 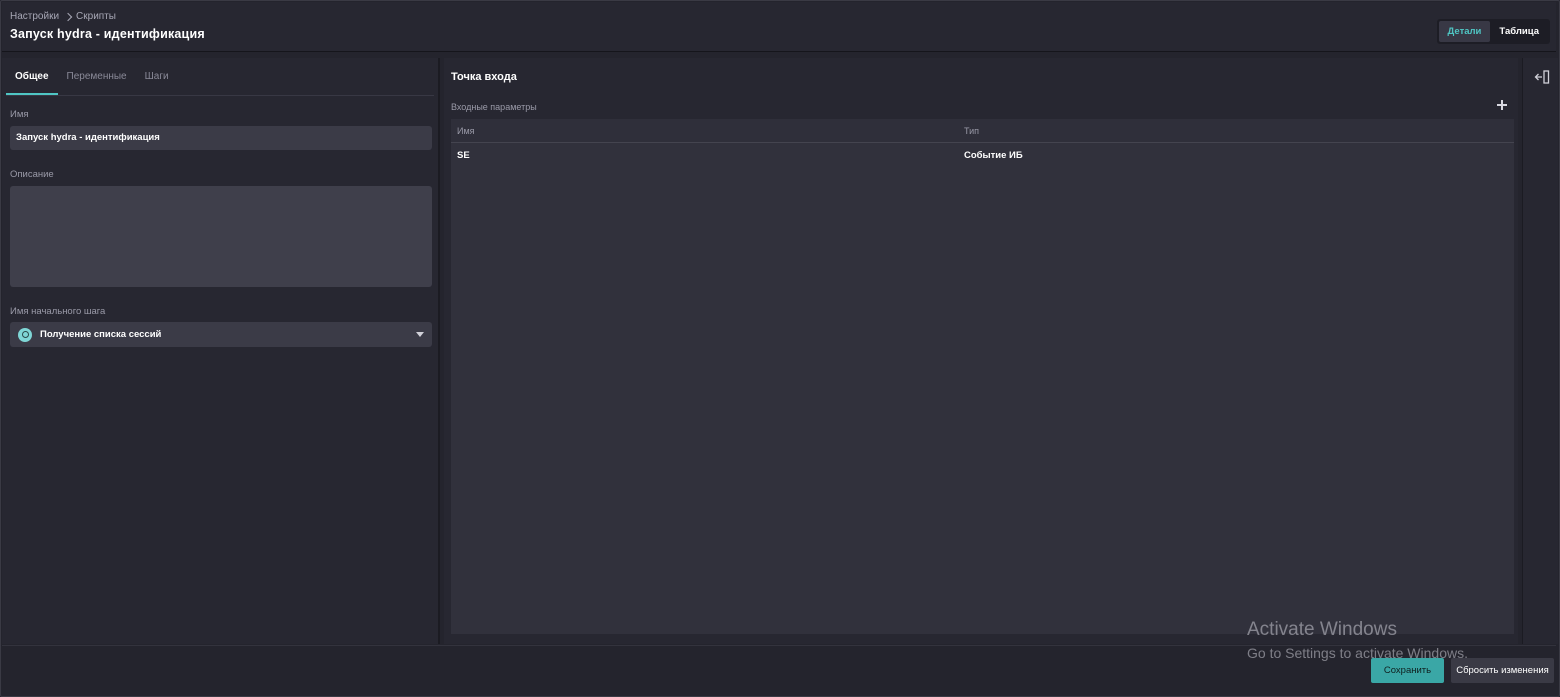 I want to click on breadcrumb-current: Скрипты, so click(x=96, y=16).